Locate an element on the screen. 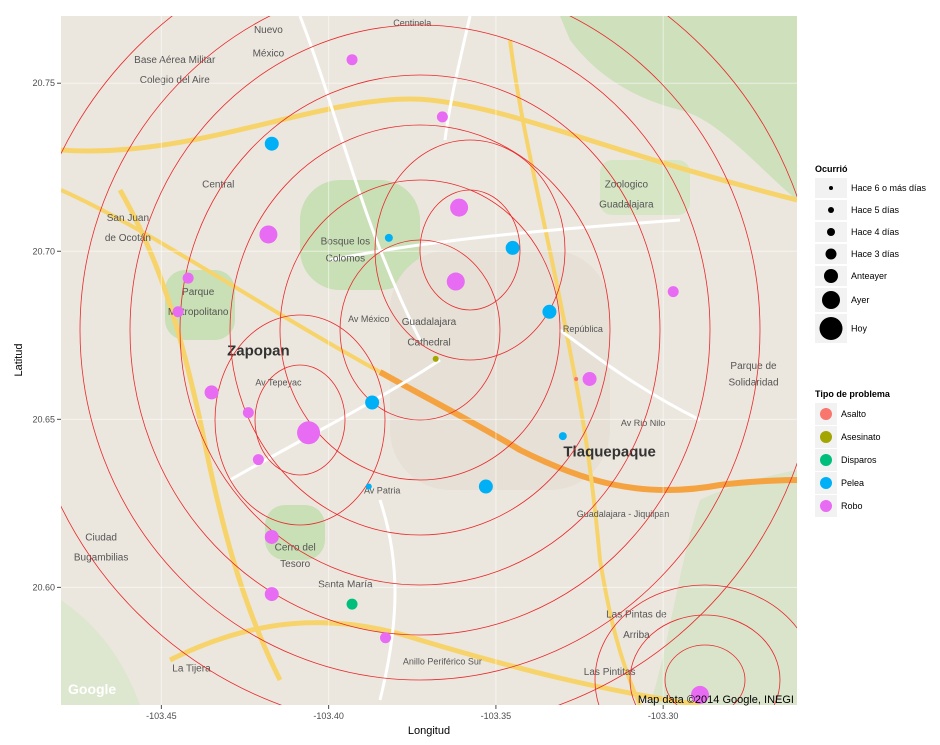  map-label: Anillo Periférico Sur is located at coordinates (442, 662).